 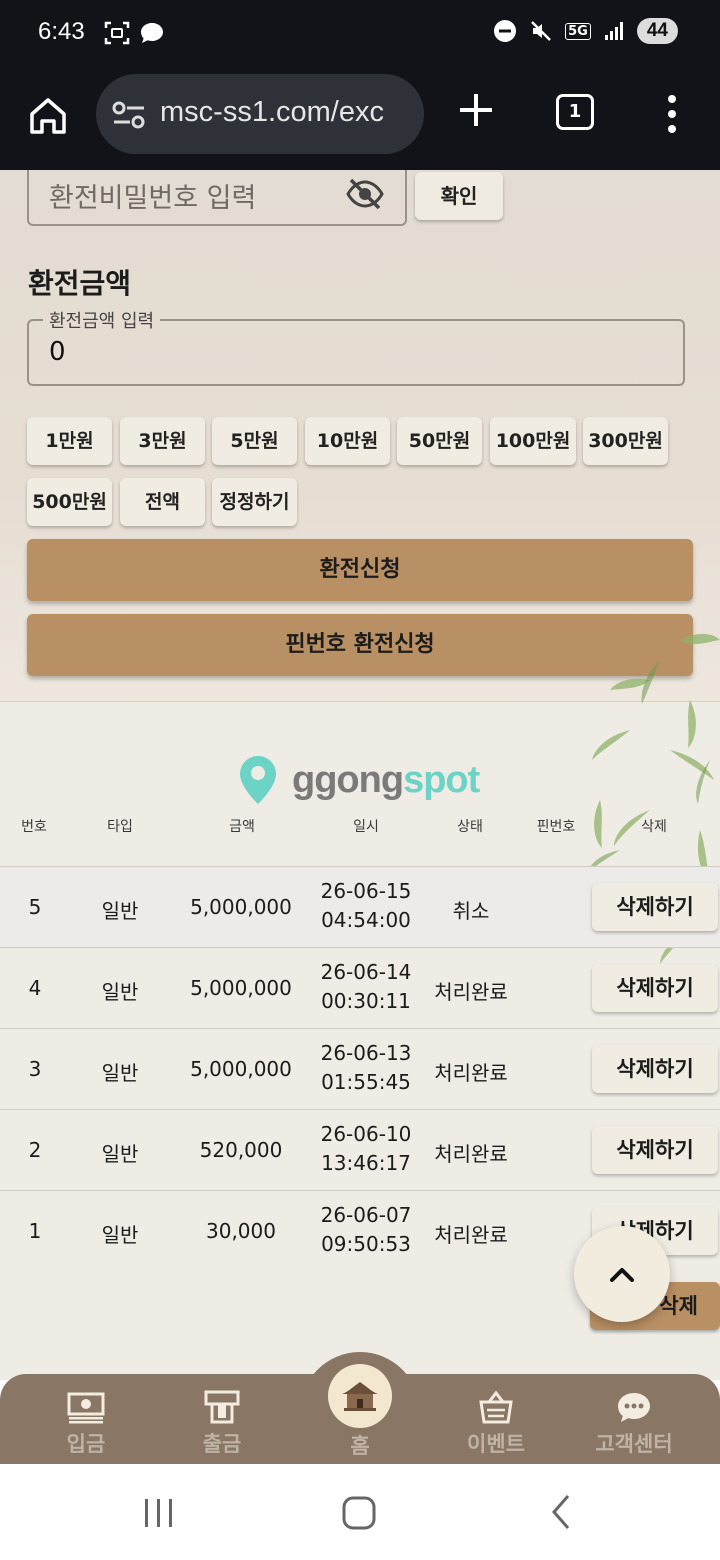 What do you see at coordinates (258, 780) in the screenshot?
I see `location-pin-icon` at bounding box center [258, 780].